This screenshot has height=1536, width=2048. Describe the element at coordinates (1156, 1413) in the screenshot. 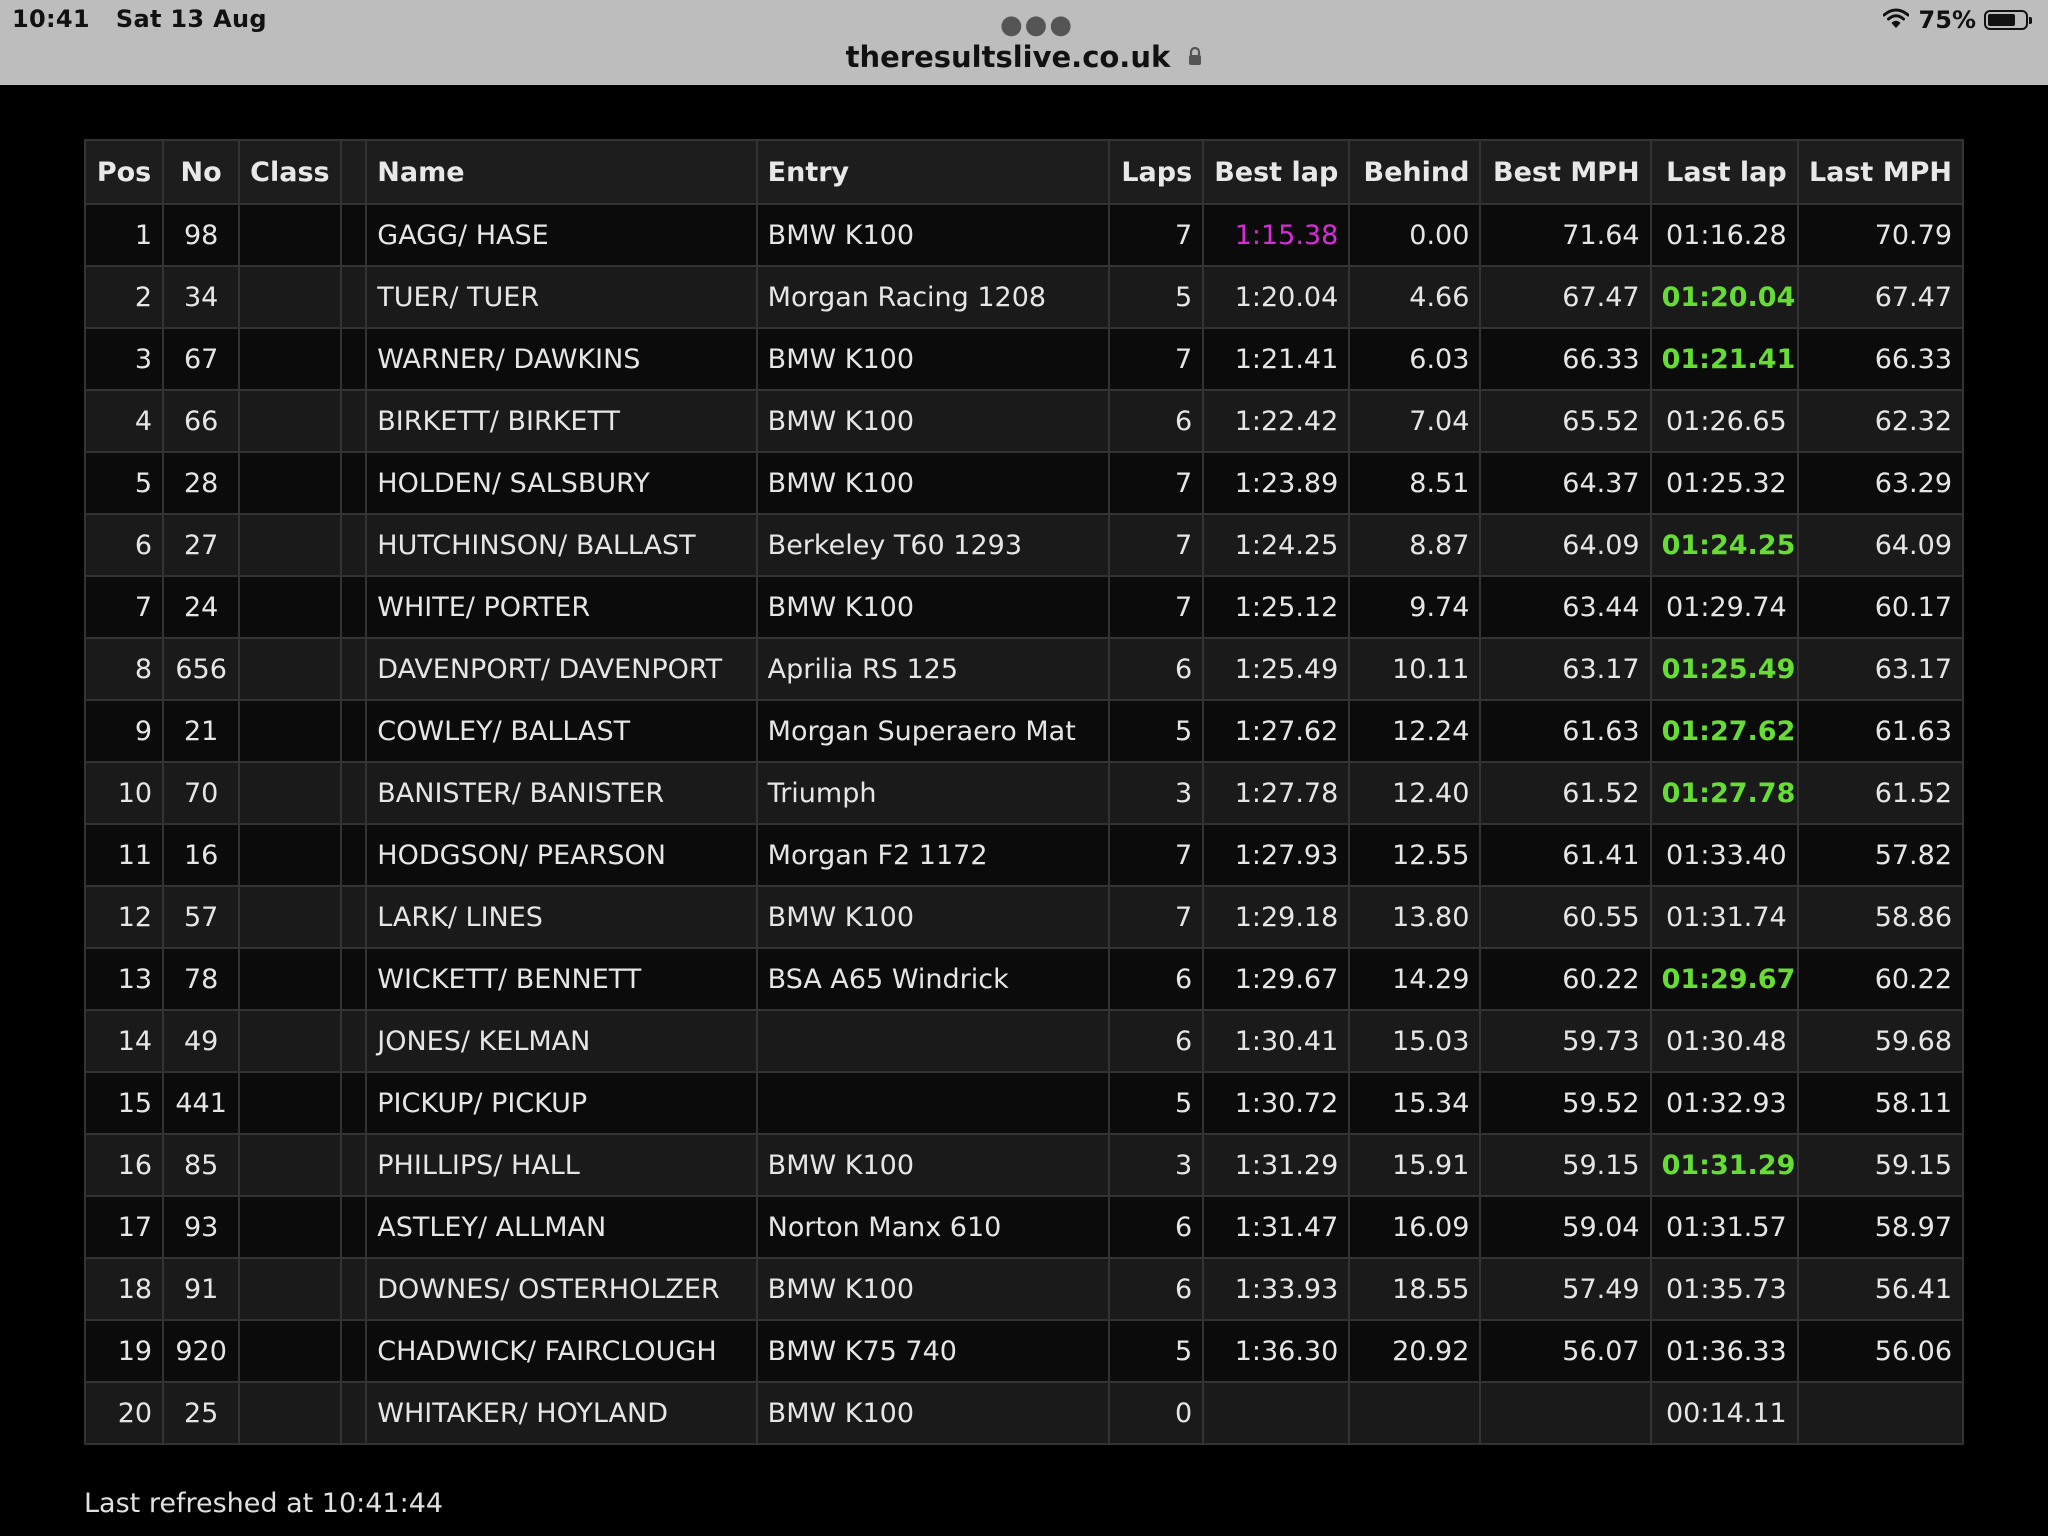

I see `cell-laps: 0` at that location.